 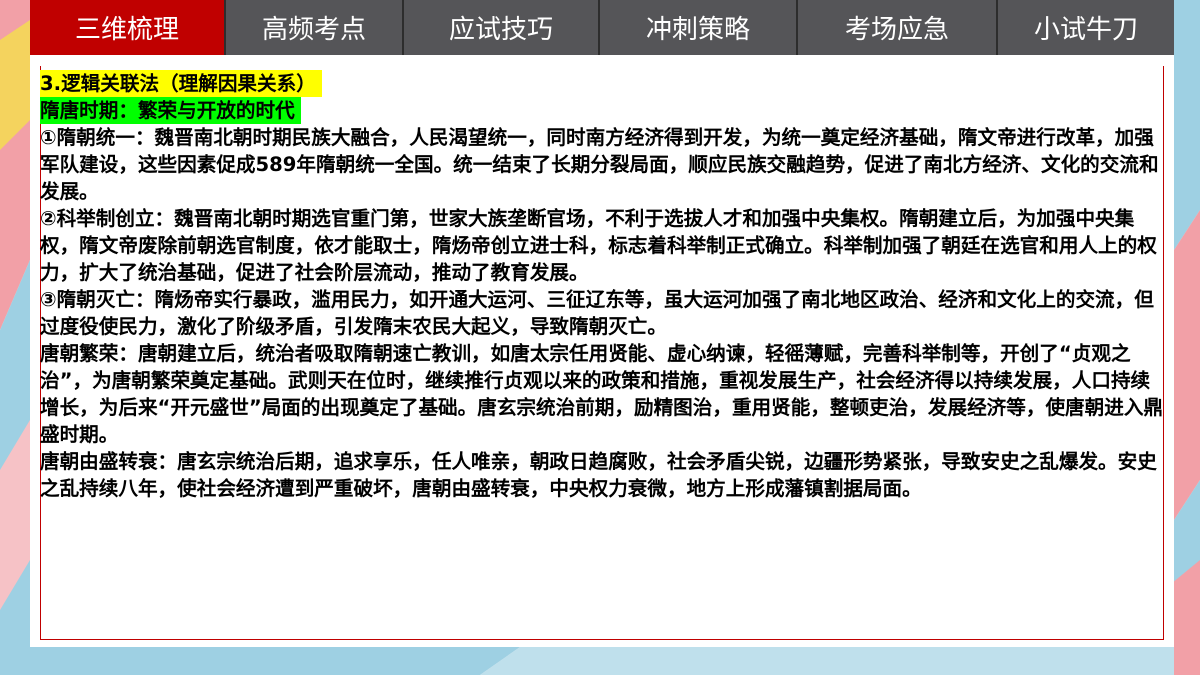 What do you see at coordinates (502, 27) in the screenshot?
I see `tab-exam-skills: 应试技巧` at bounding box center [502, 27].